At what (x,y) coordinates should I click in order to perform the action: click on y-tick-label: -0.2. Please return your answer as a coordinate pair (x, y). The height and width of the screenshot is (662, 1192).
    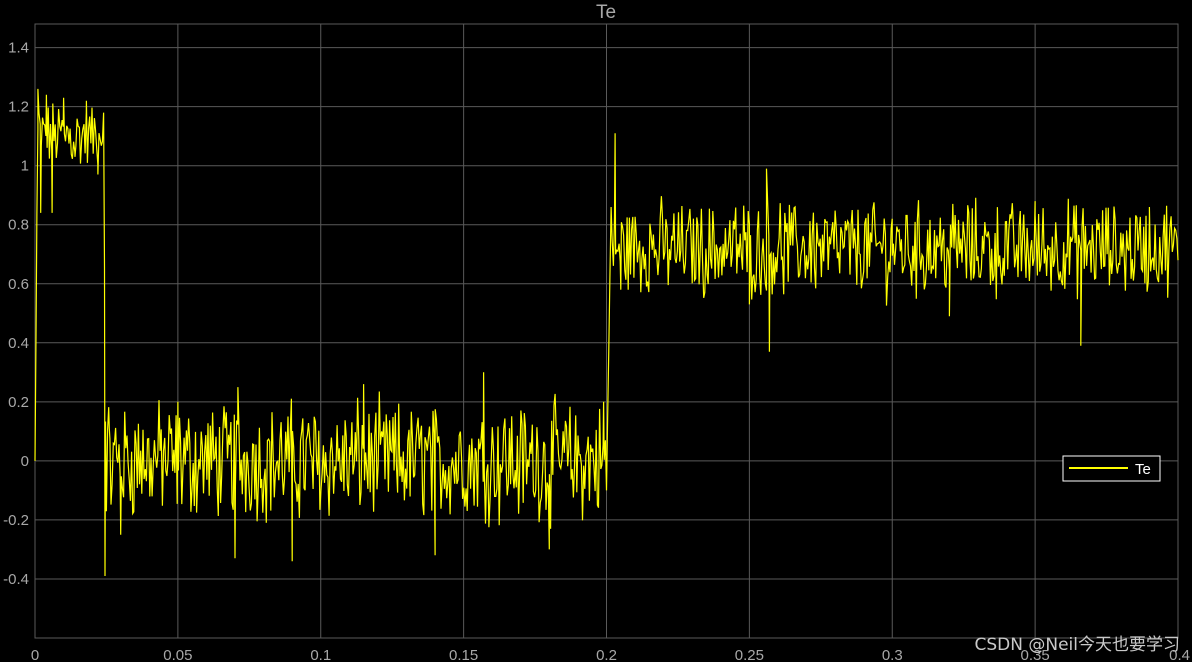
    Looking at the image, I should click on (16, 520).